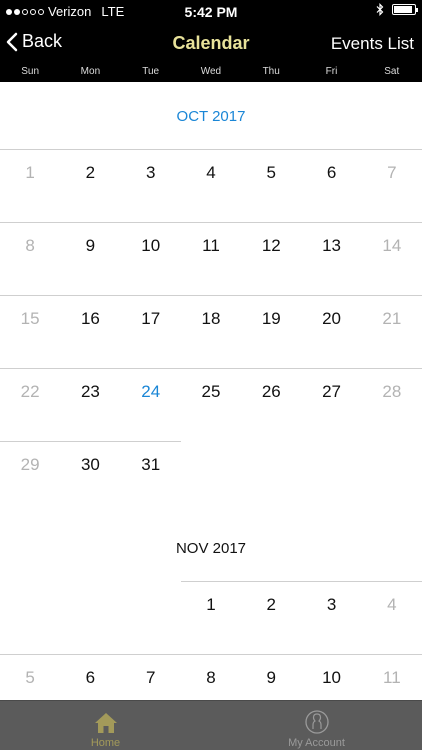 This screenshot has width=422, height=750. I want to click on back-button-label: Back, so click(42, 41).